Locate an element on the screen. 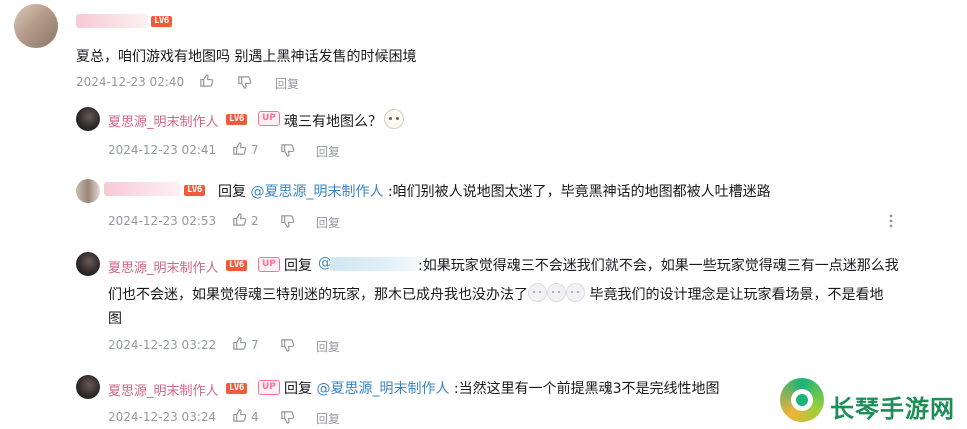  reply-time: 2024-12-23 03:24 is located at coordinates (162, 417).